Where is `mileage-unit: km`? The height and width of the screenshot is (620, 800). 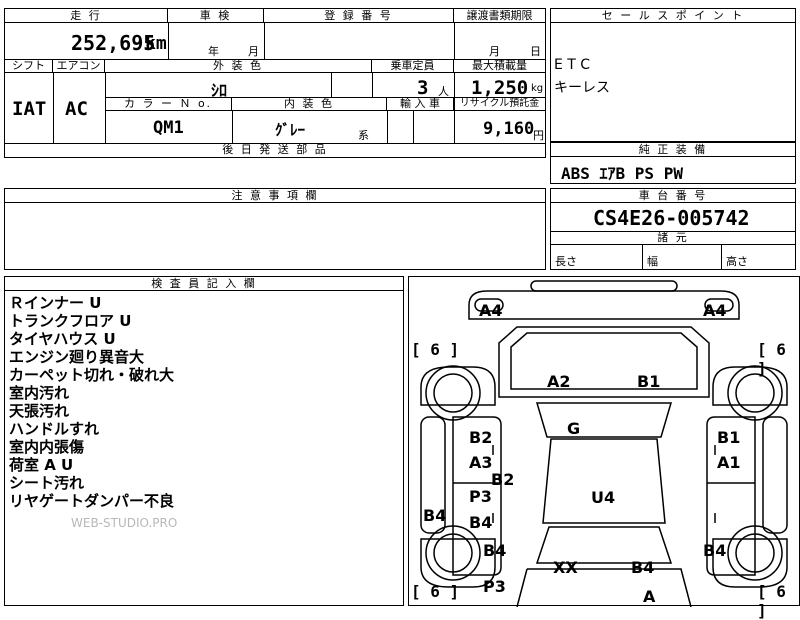
mileage-unit: km is located at coordinates (156, 43).